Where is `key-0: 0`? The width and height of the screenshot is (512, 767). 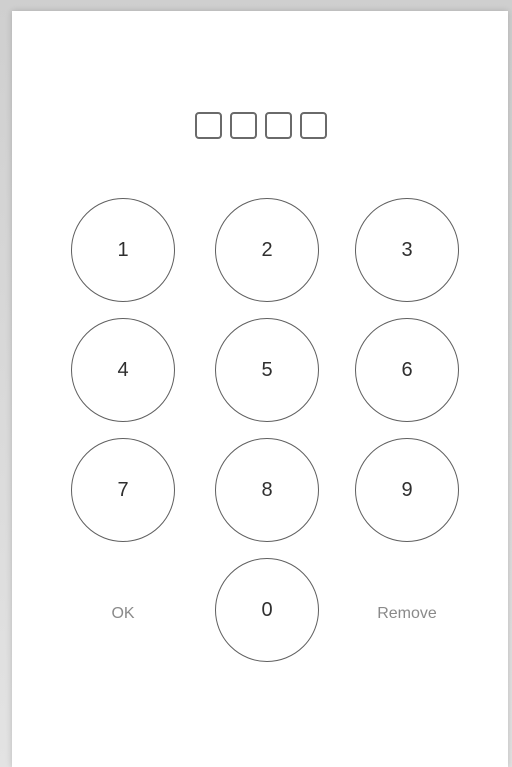
key-0: 0 is located at coordinates (267, 610).